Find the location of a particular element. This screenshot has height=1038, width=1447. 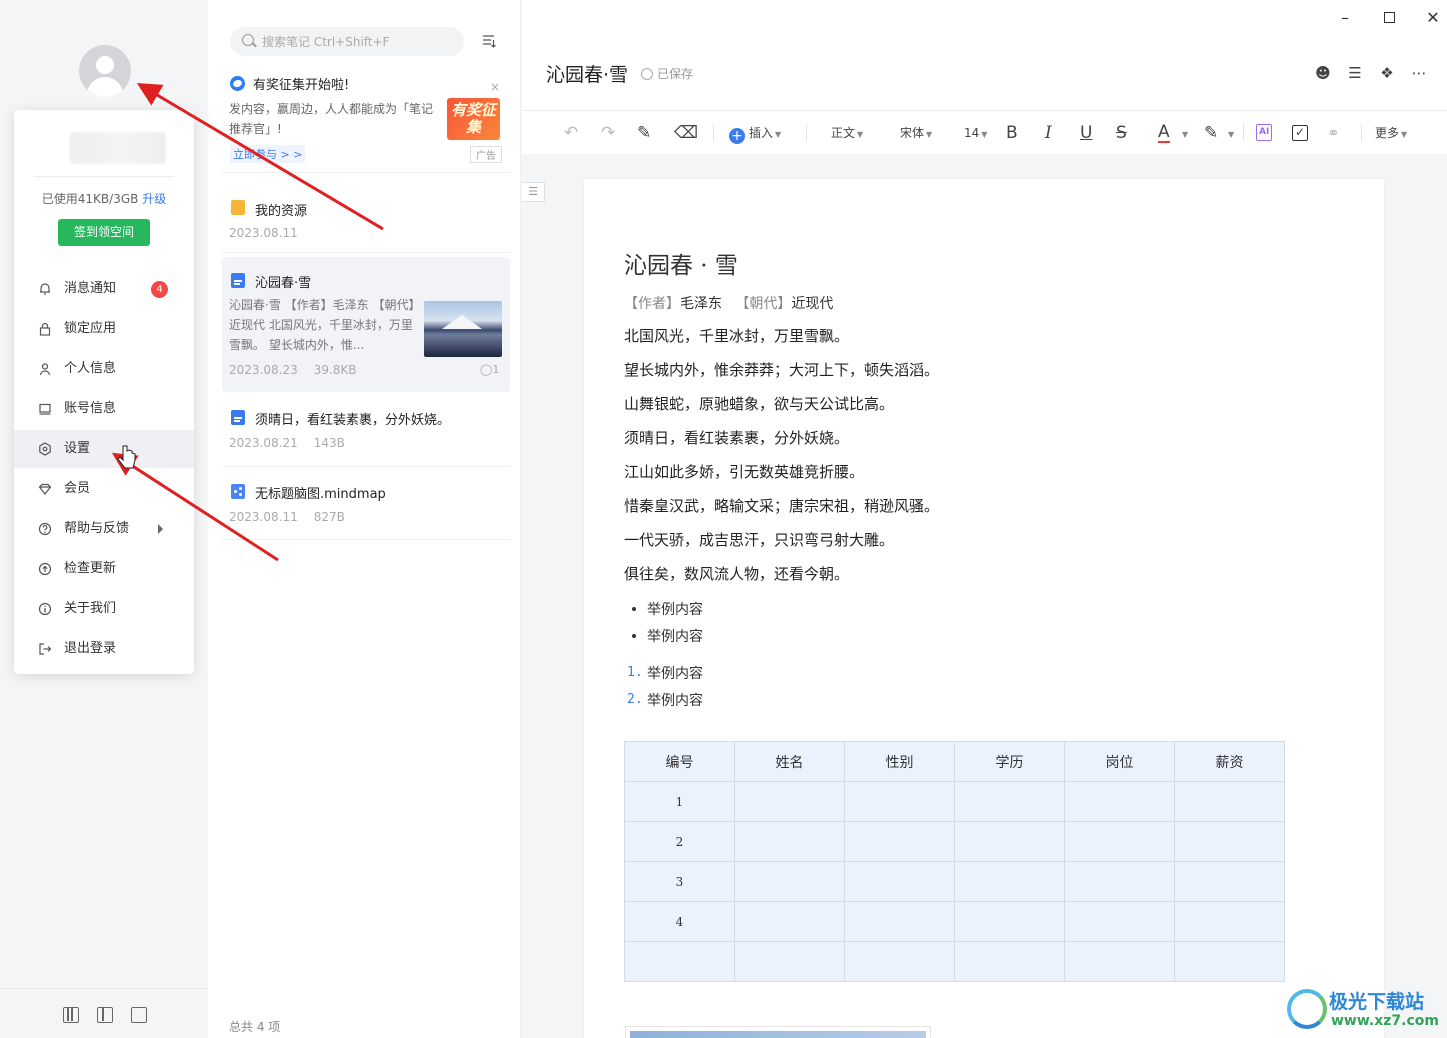

link-icon: ⚭ is located at coordinates (1333, 133).